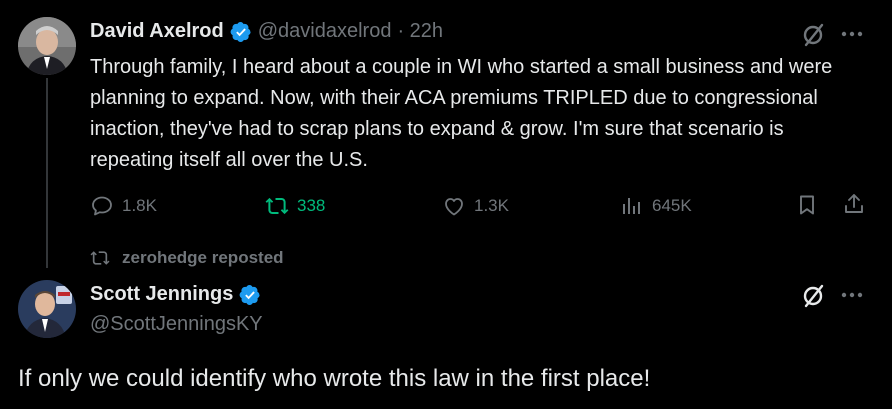 This screenshot has width=892, height=409. I want to click on bookmark-icon, so click(807, 205).